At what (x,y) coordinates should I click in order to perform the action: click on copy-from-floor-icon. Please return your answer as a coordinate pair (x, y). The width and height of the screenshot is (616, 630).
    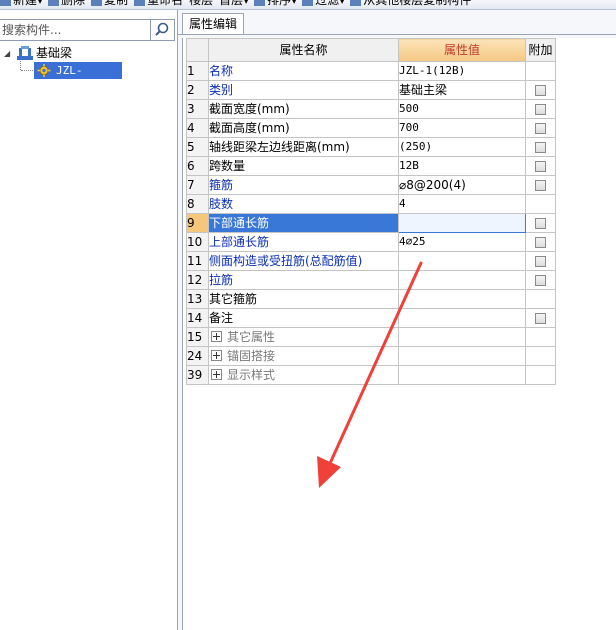
    Looking at the image, I should click on (356, 3).